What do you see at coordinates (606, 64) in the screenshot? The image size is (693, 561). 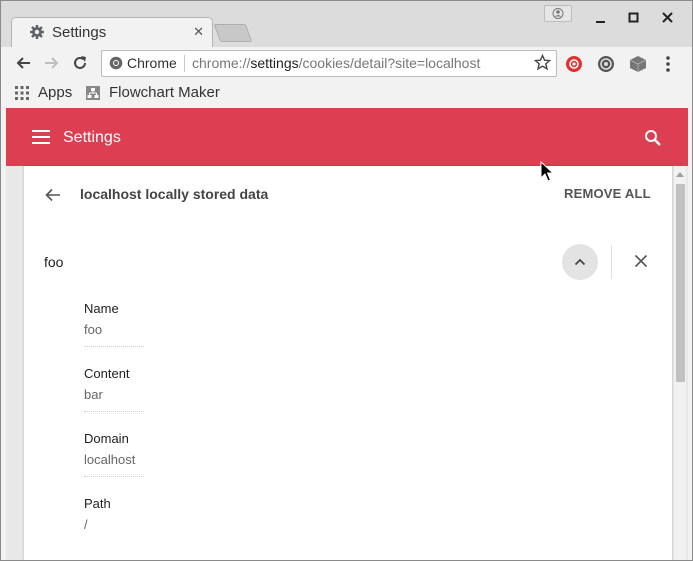 I see `extension-spiral-icon` at bounding box center [606, 64].